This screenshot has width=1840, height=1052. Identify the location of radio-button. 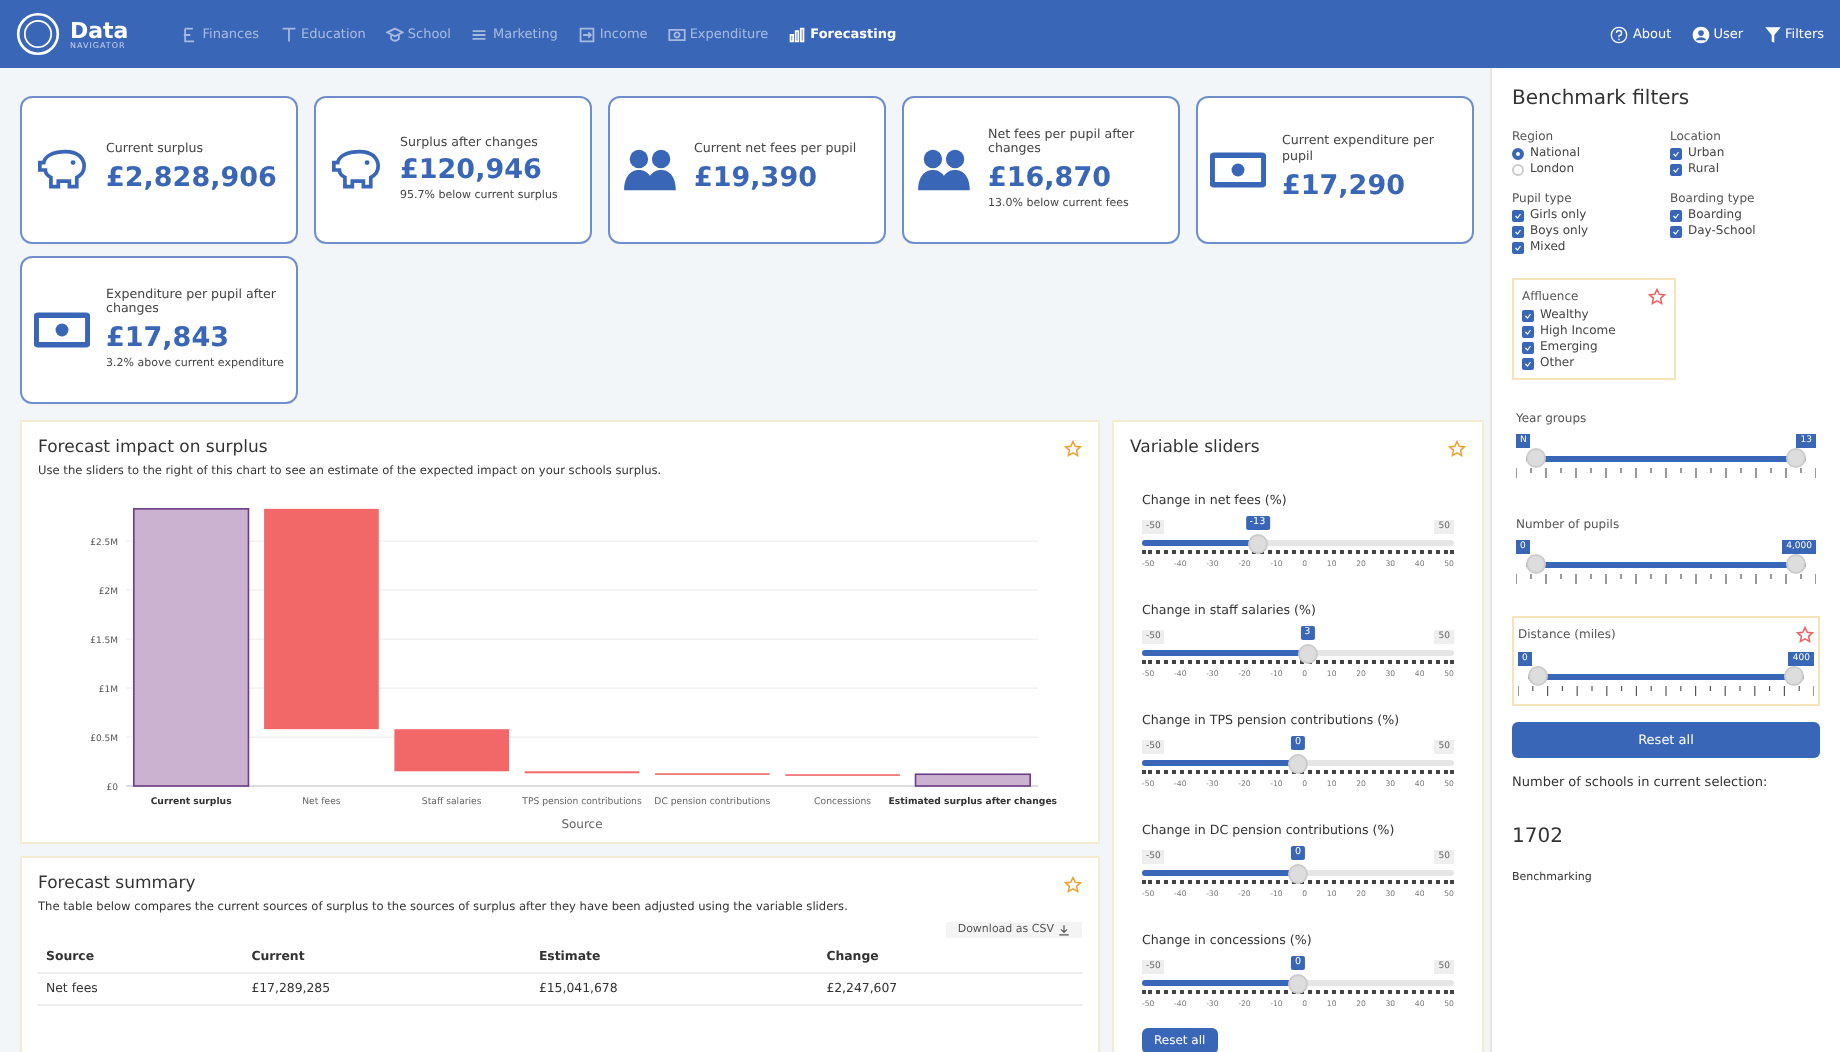
(1518, 153).